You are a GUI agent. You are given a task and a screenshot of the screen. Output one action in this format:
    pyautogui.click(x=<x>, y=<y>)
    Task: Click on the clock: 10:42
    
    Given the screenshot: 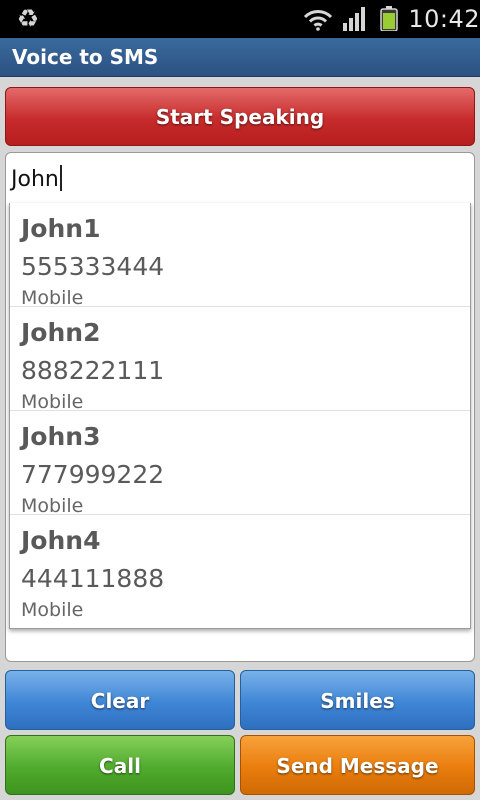 What is the action you would take?
    pyautogui.click(x=444, y=19)
    